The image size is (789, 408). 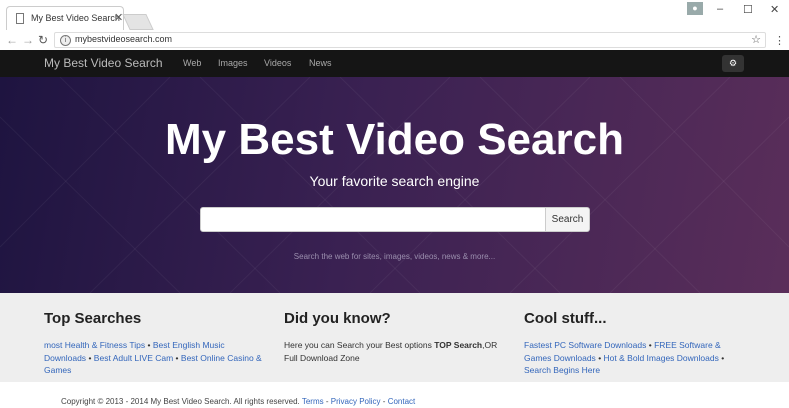 I want to click on site-info-icon: i, so click(x=65, y=40).